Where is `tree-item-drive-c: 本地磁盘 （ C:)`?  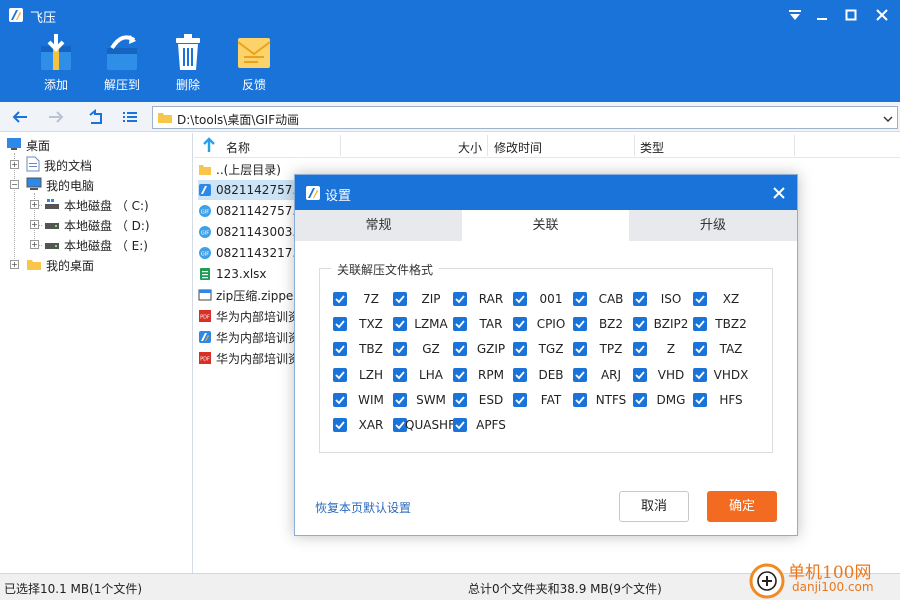
tree-item-drive-c: 本地磁盘 （ C:) is located at coordinates (96, 205).